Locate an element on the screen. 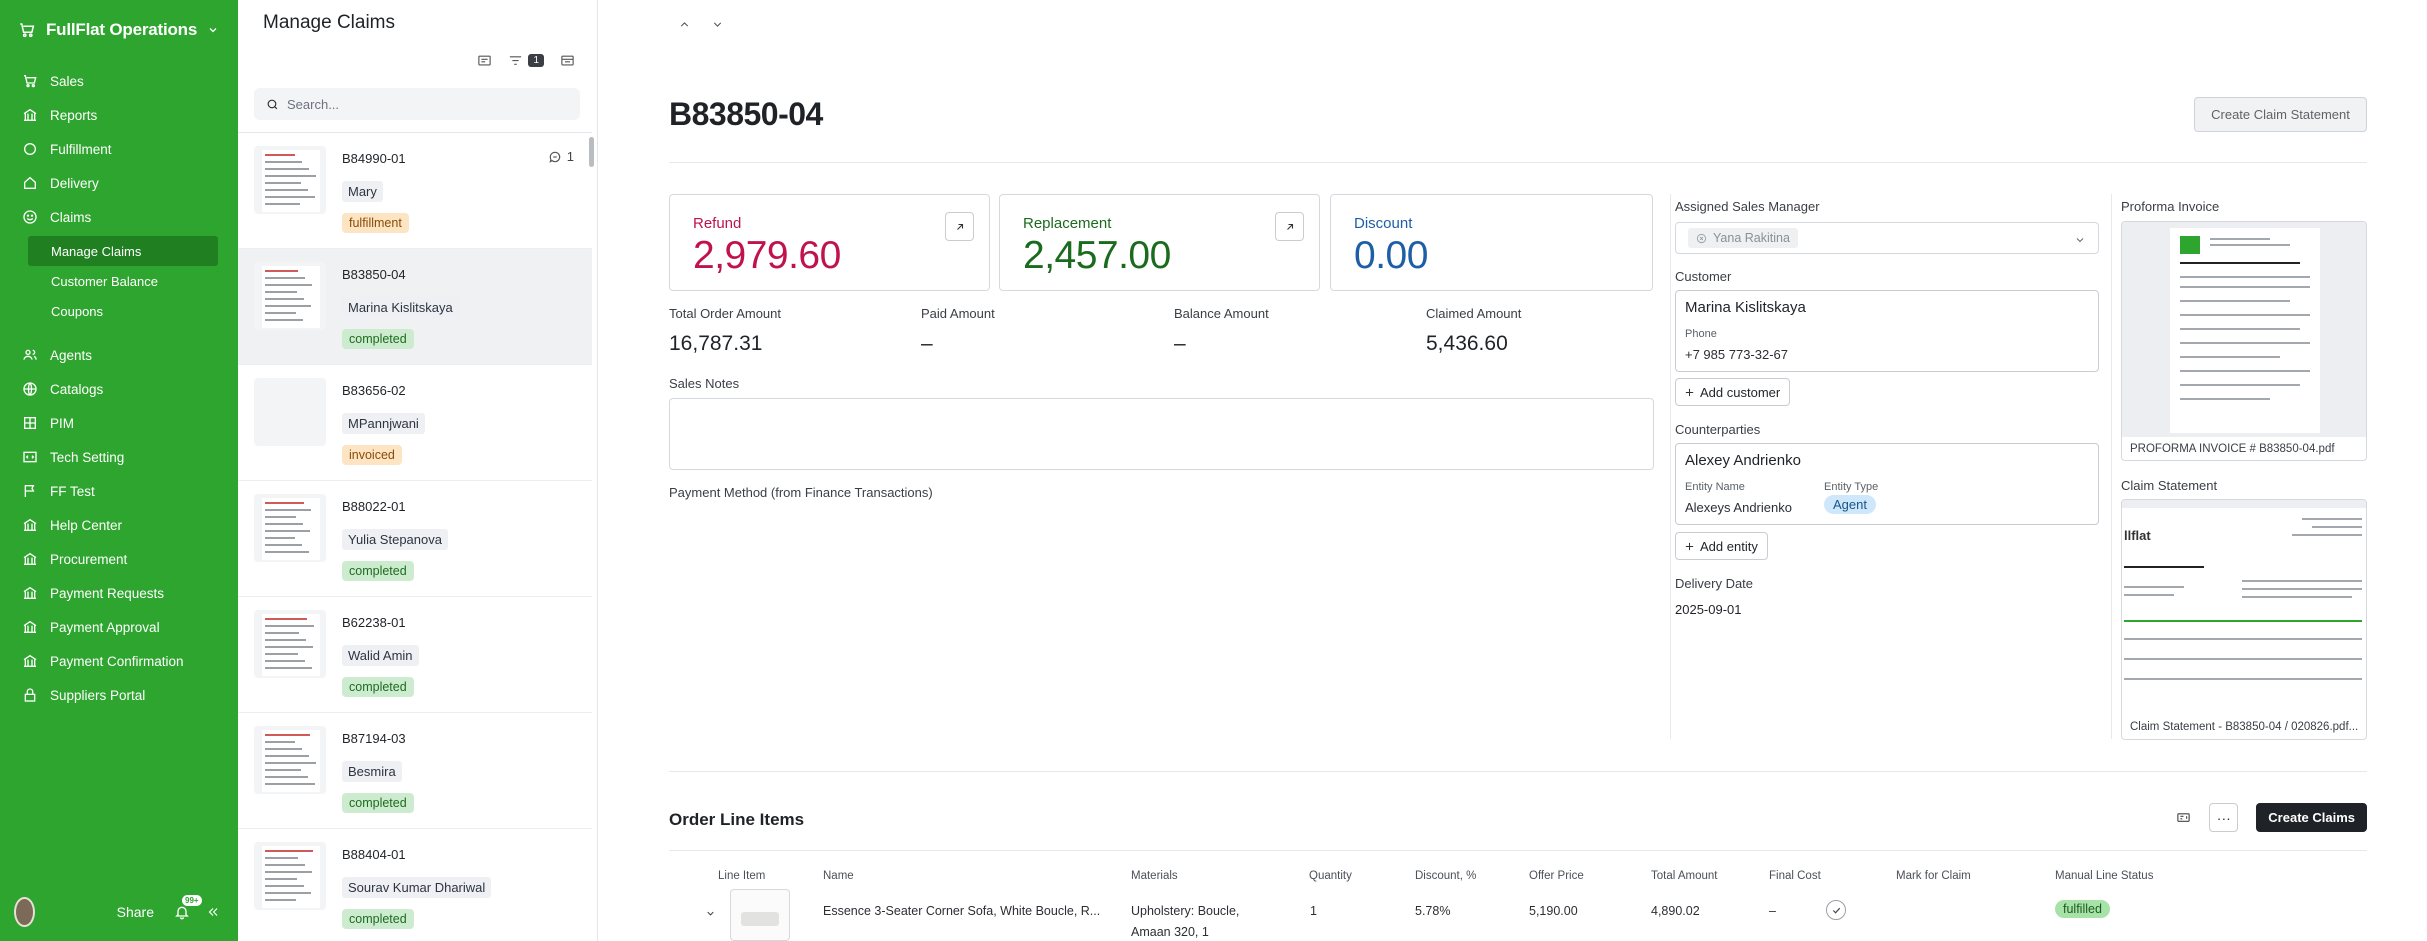 The width and height of the screenshot is (2427, 941). open-refund-button is located at coordinates (959, 226).